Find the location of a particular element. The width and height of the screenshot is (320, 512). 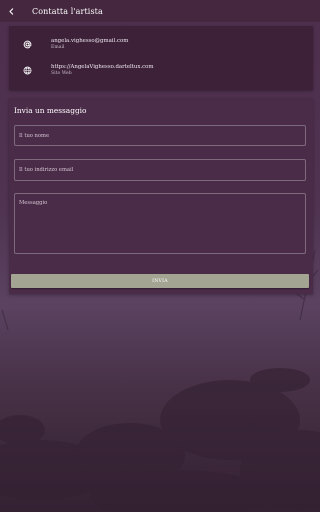

app-bar: Contatta l'artista is located at coordinates (160, 11).